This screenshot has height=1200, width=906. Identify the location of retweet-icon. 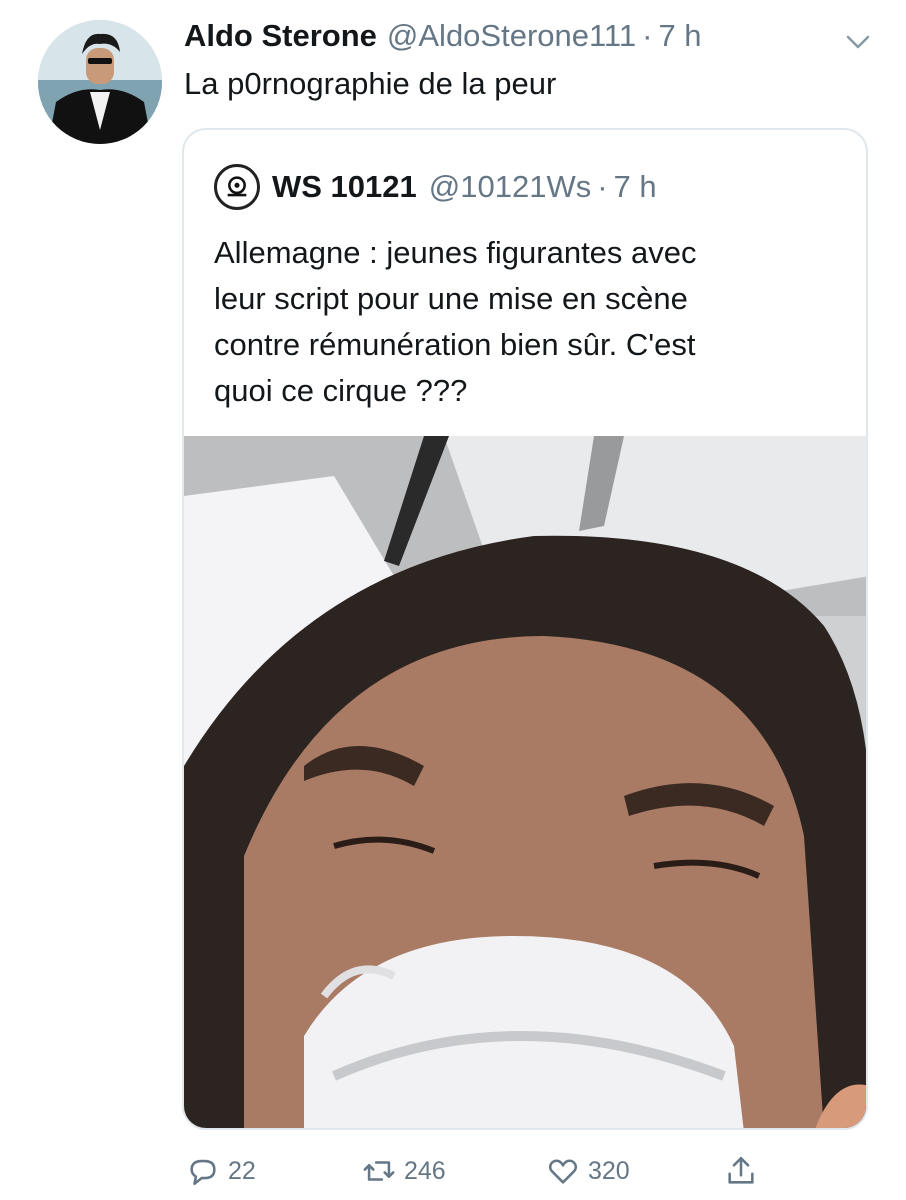
(379, 1171).